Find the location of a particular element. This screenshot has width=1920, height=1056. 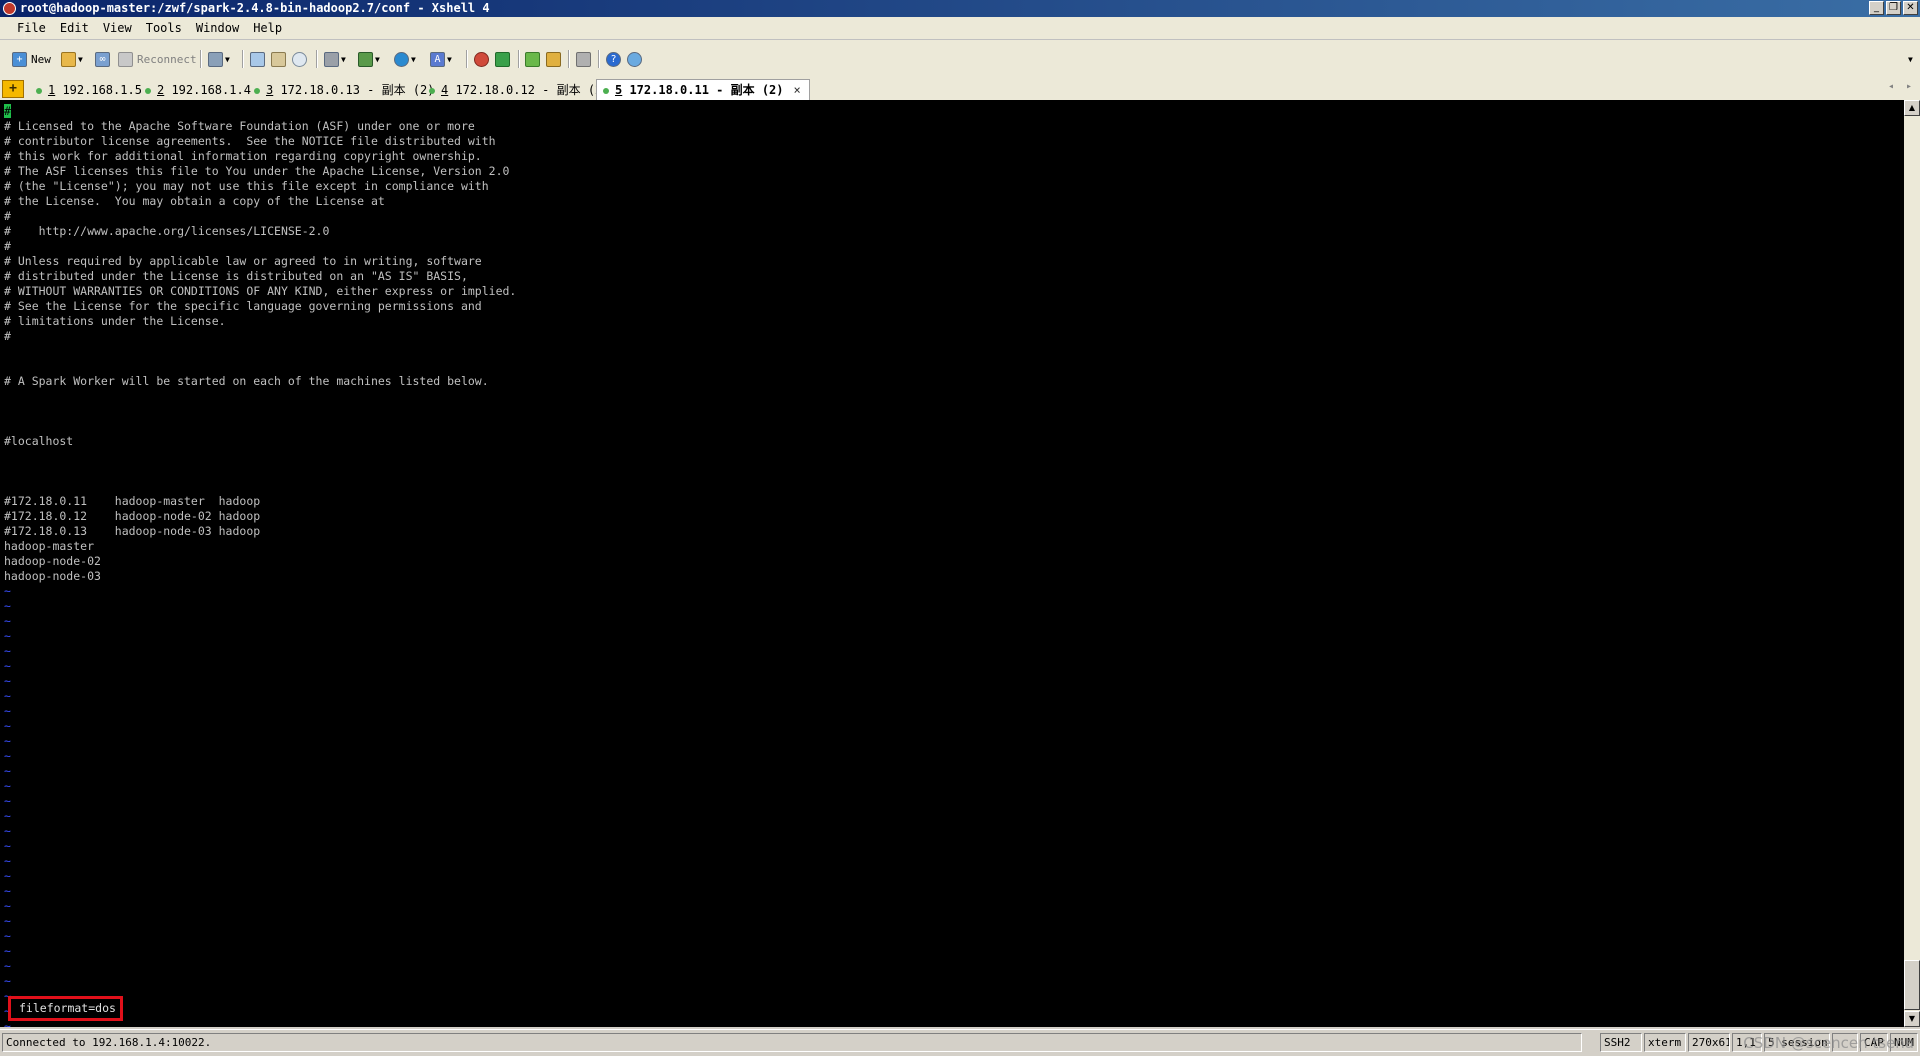

reconnect-icon is located at coordinates (125, 59).